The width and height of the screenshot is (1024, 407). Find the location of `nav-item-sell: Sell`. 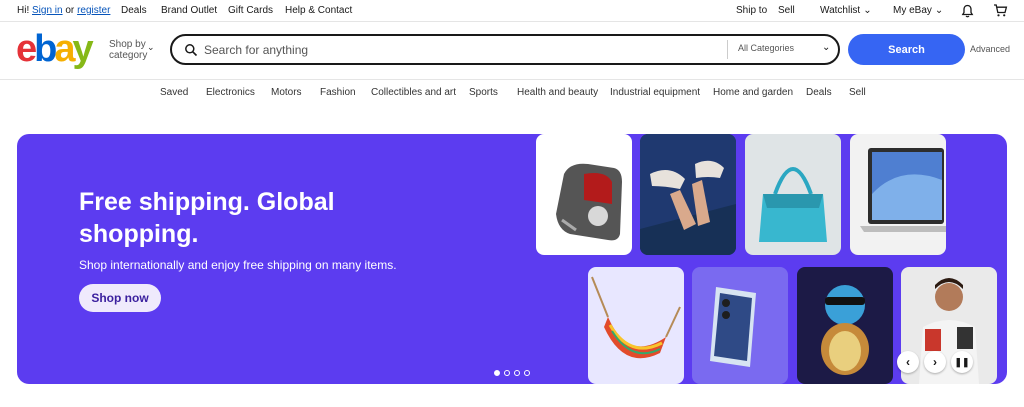

nav-item-sell: Sell is located at coordinates (857, 92).